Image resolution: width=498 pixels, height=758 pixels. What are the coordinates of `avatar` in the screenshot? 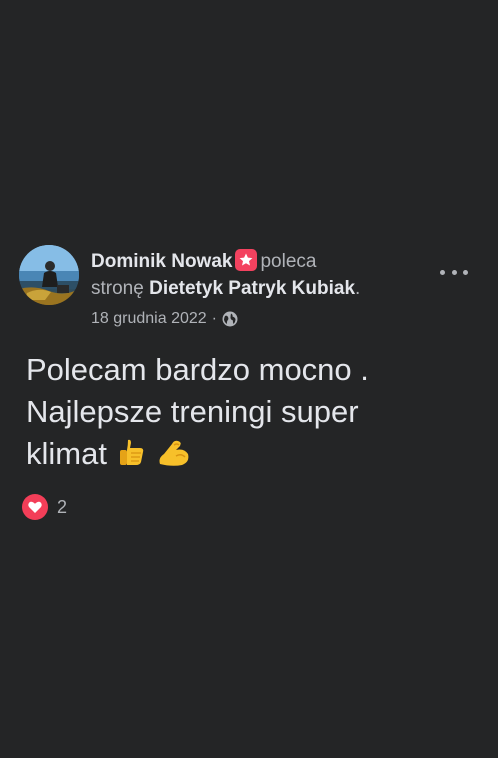 It's located at (49, 275).